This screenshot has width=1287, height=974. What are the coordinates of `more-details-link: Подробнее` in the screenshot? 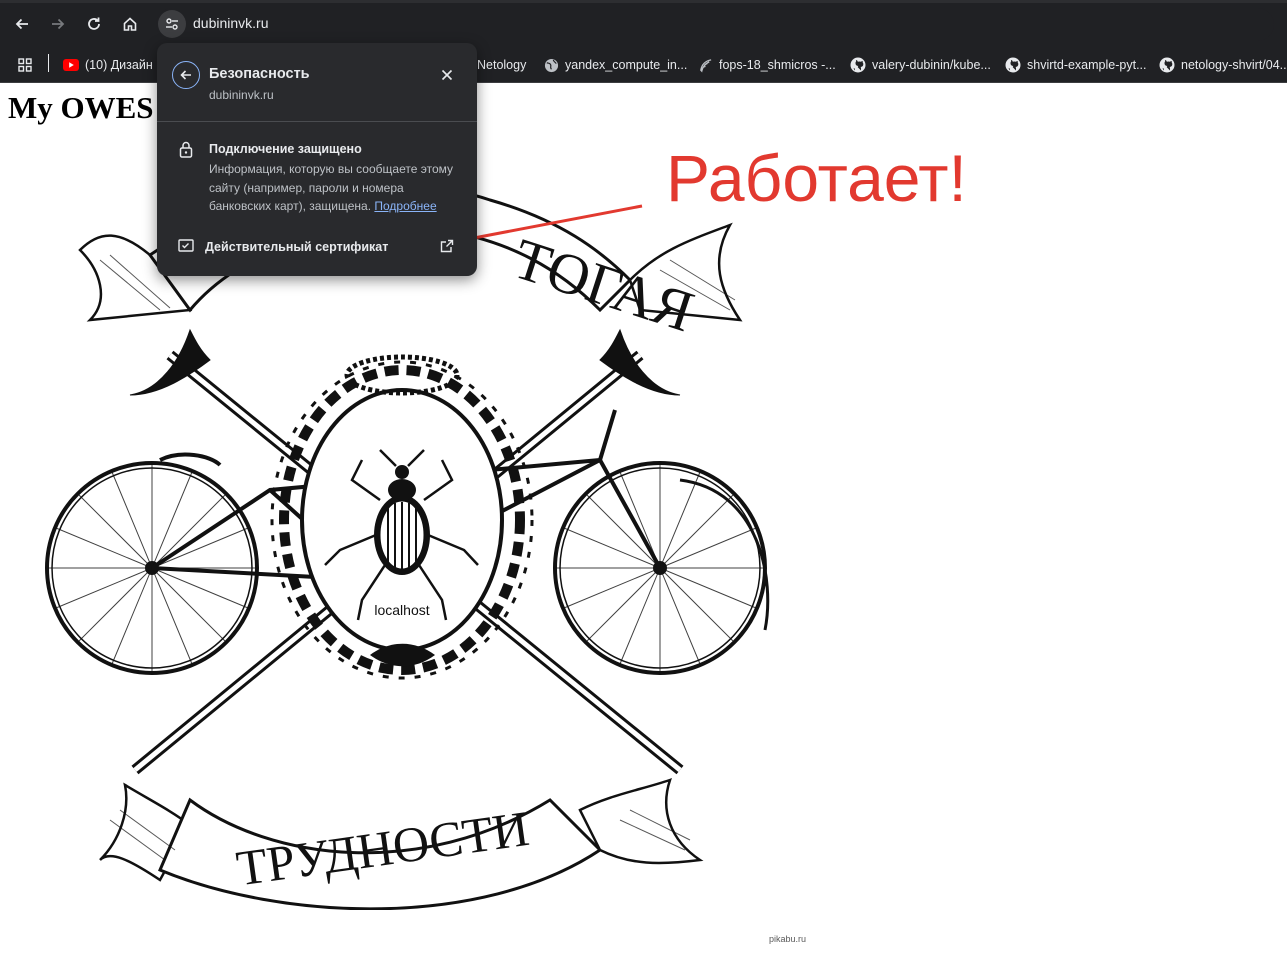 It's located at (405, 206).